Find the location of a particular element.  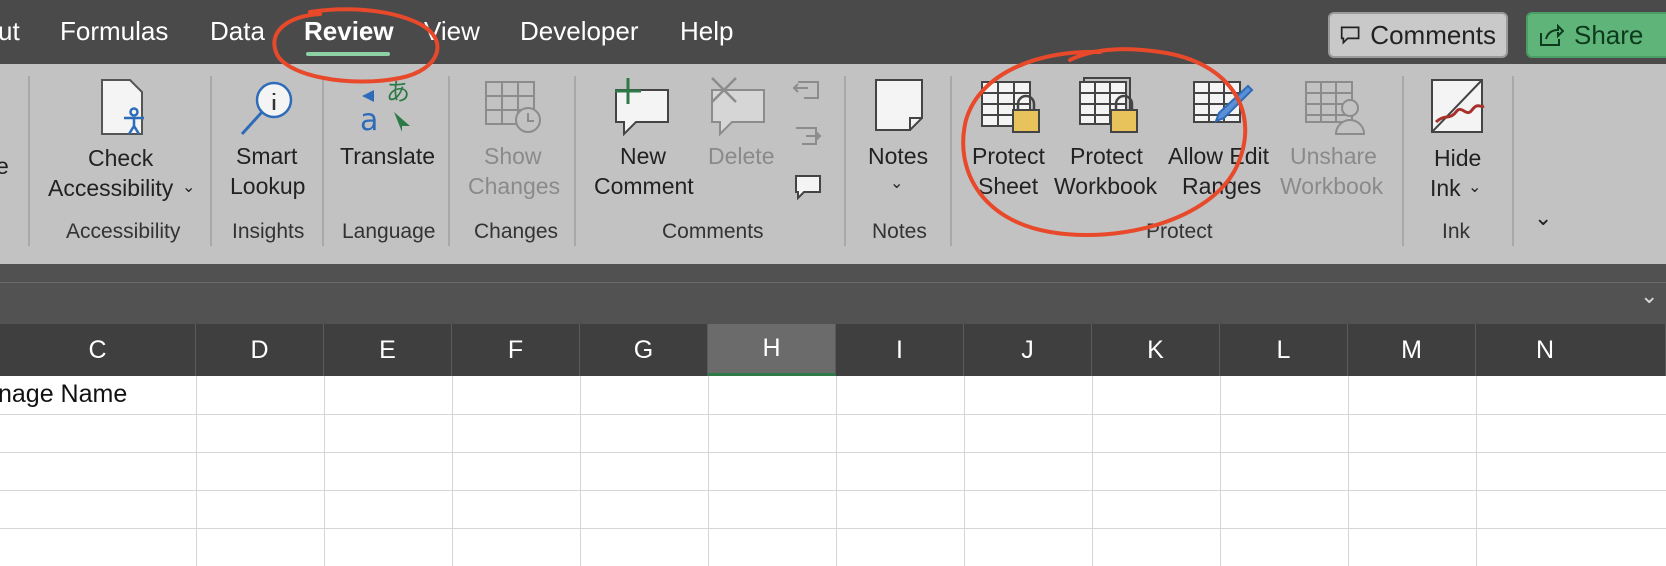

tab-help: Help is located at coordinates (706, 31).